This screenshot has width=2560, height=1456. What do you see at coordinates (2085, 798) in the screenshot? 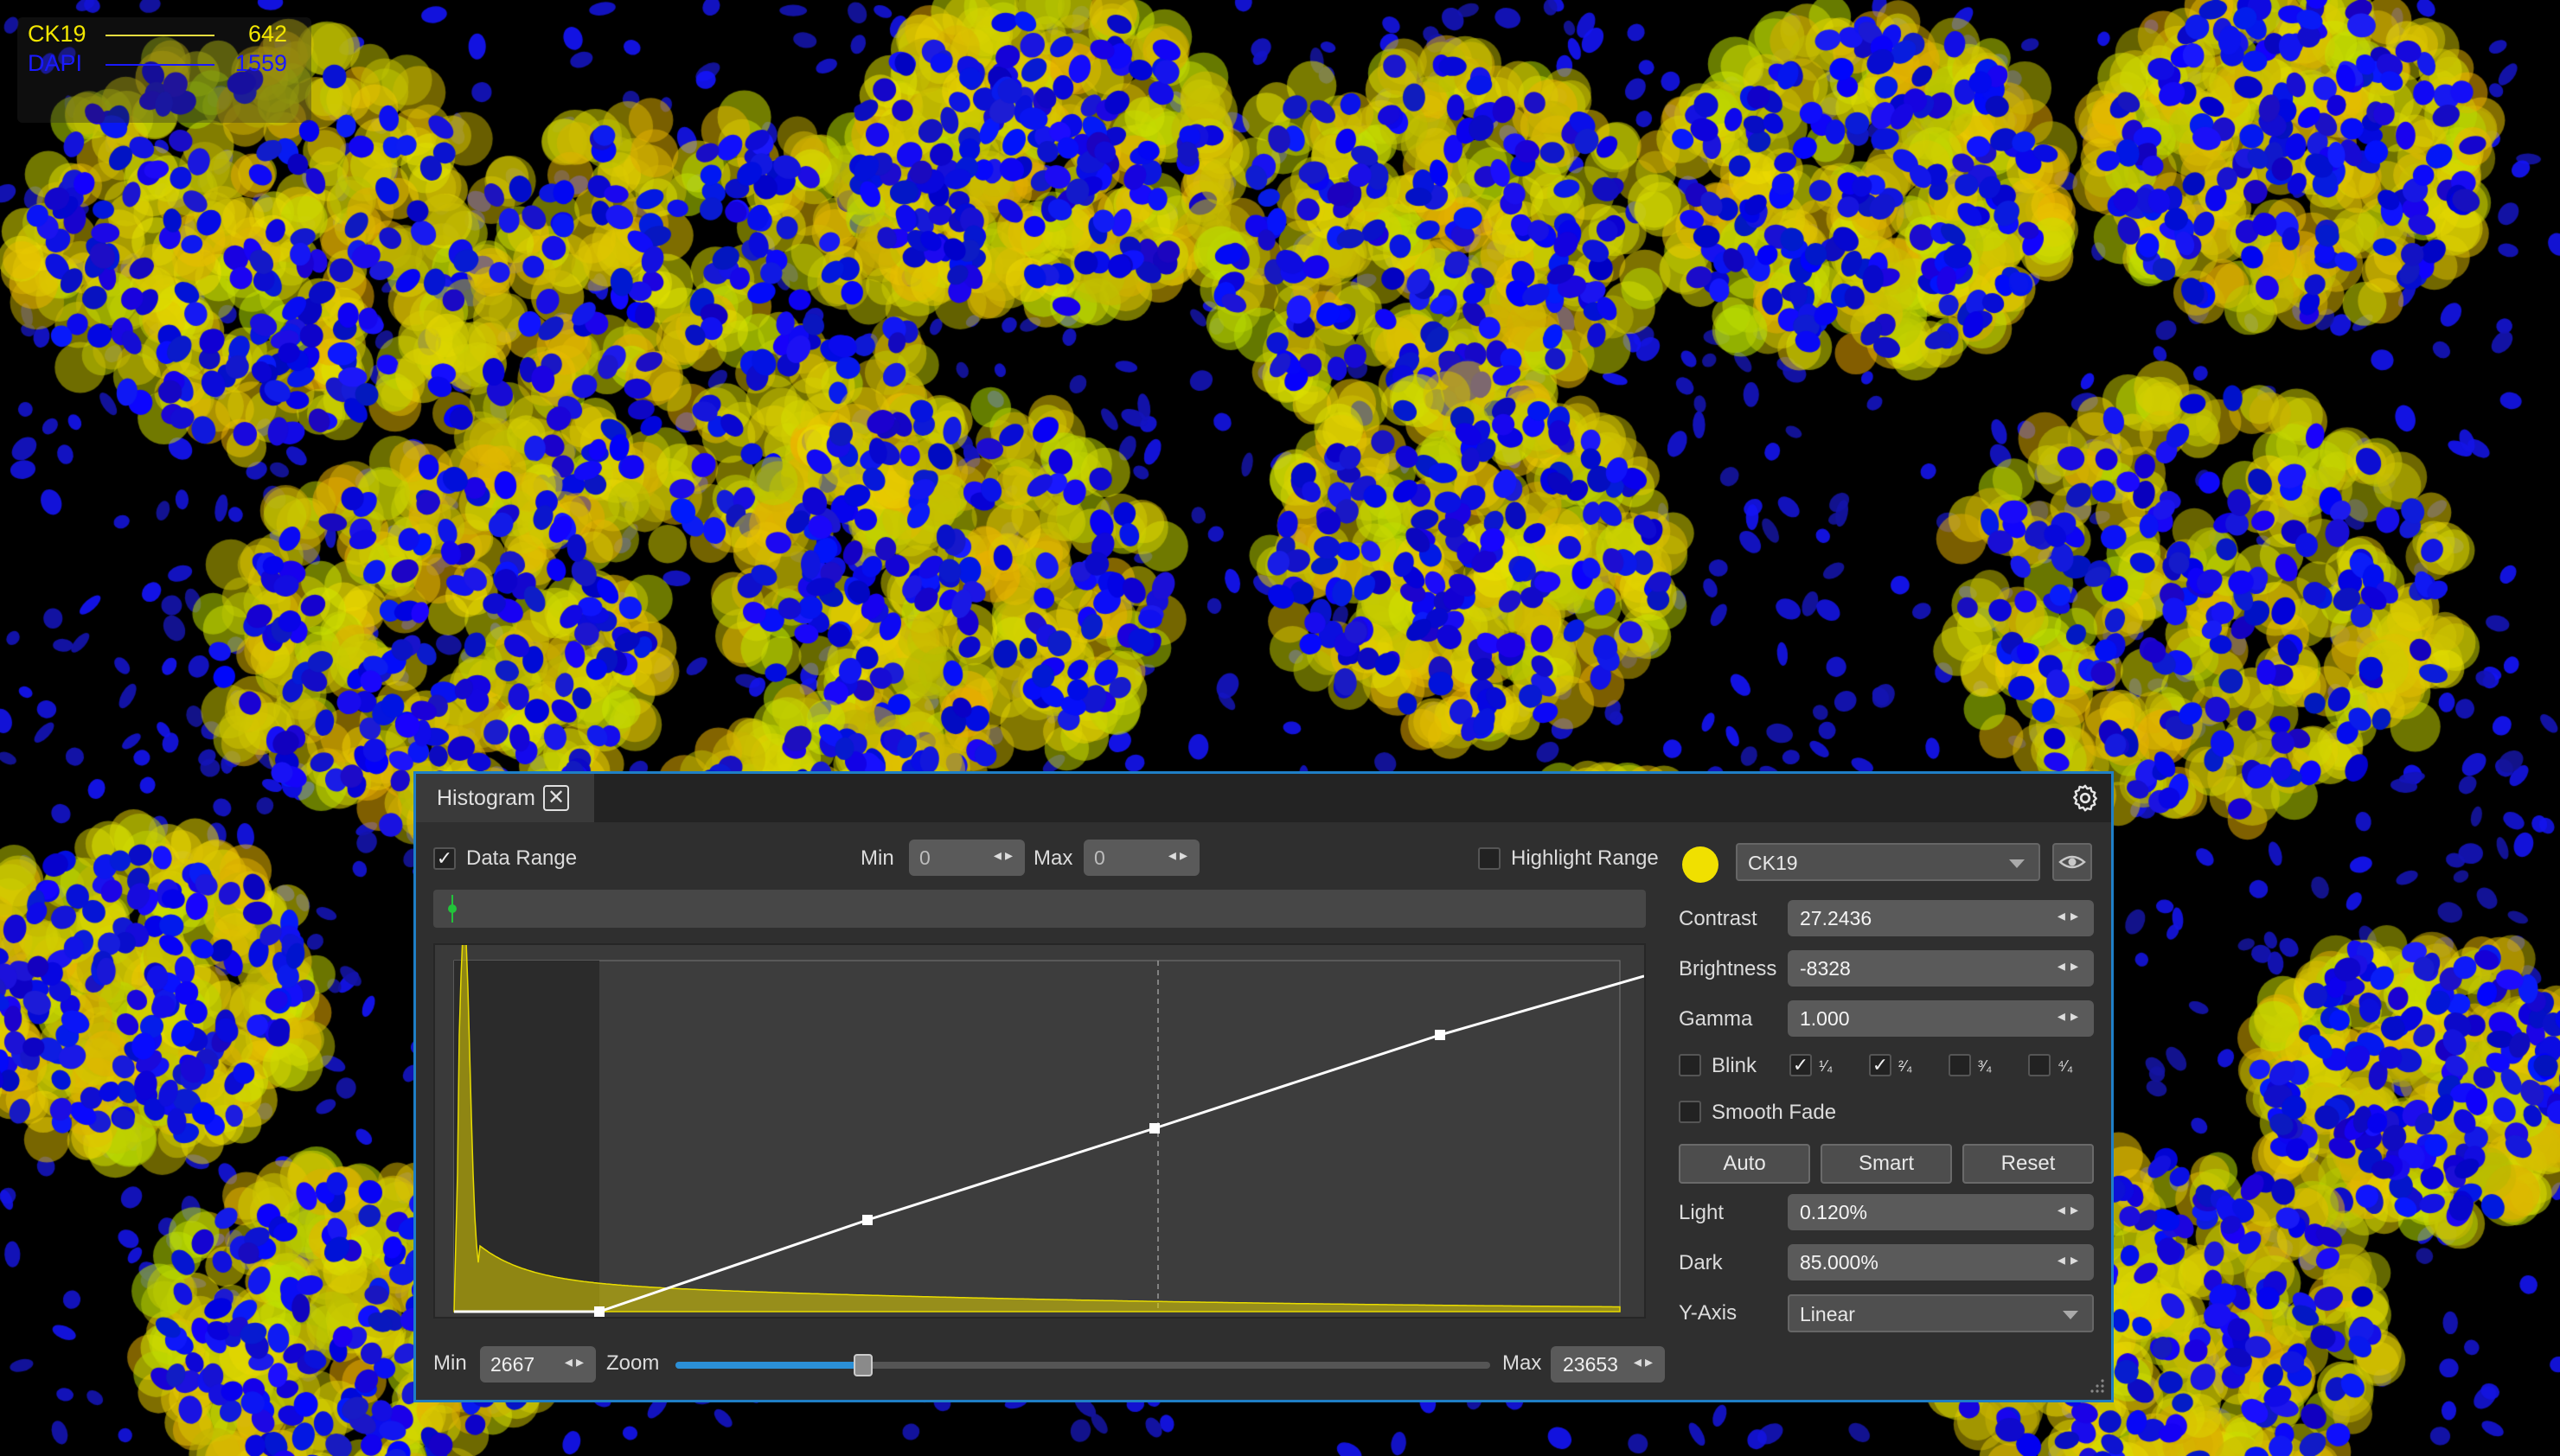
I see `gear-icon` at bounding box center [2085, 798].